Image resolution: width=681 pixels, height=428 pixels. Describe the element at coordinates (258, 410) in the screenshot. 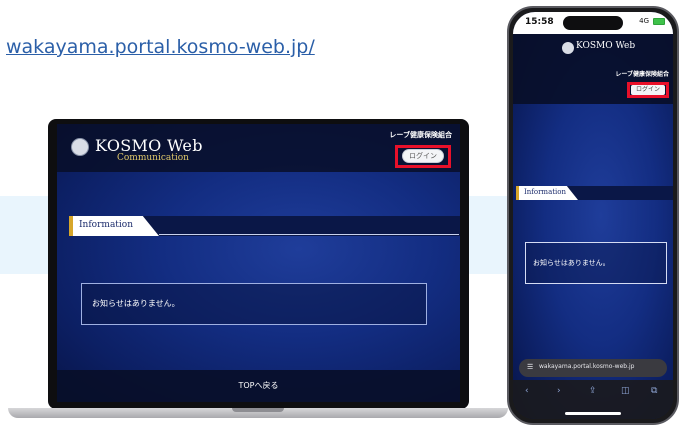

I see `laptop-notch` at that location.